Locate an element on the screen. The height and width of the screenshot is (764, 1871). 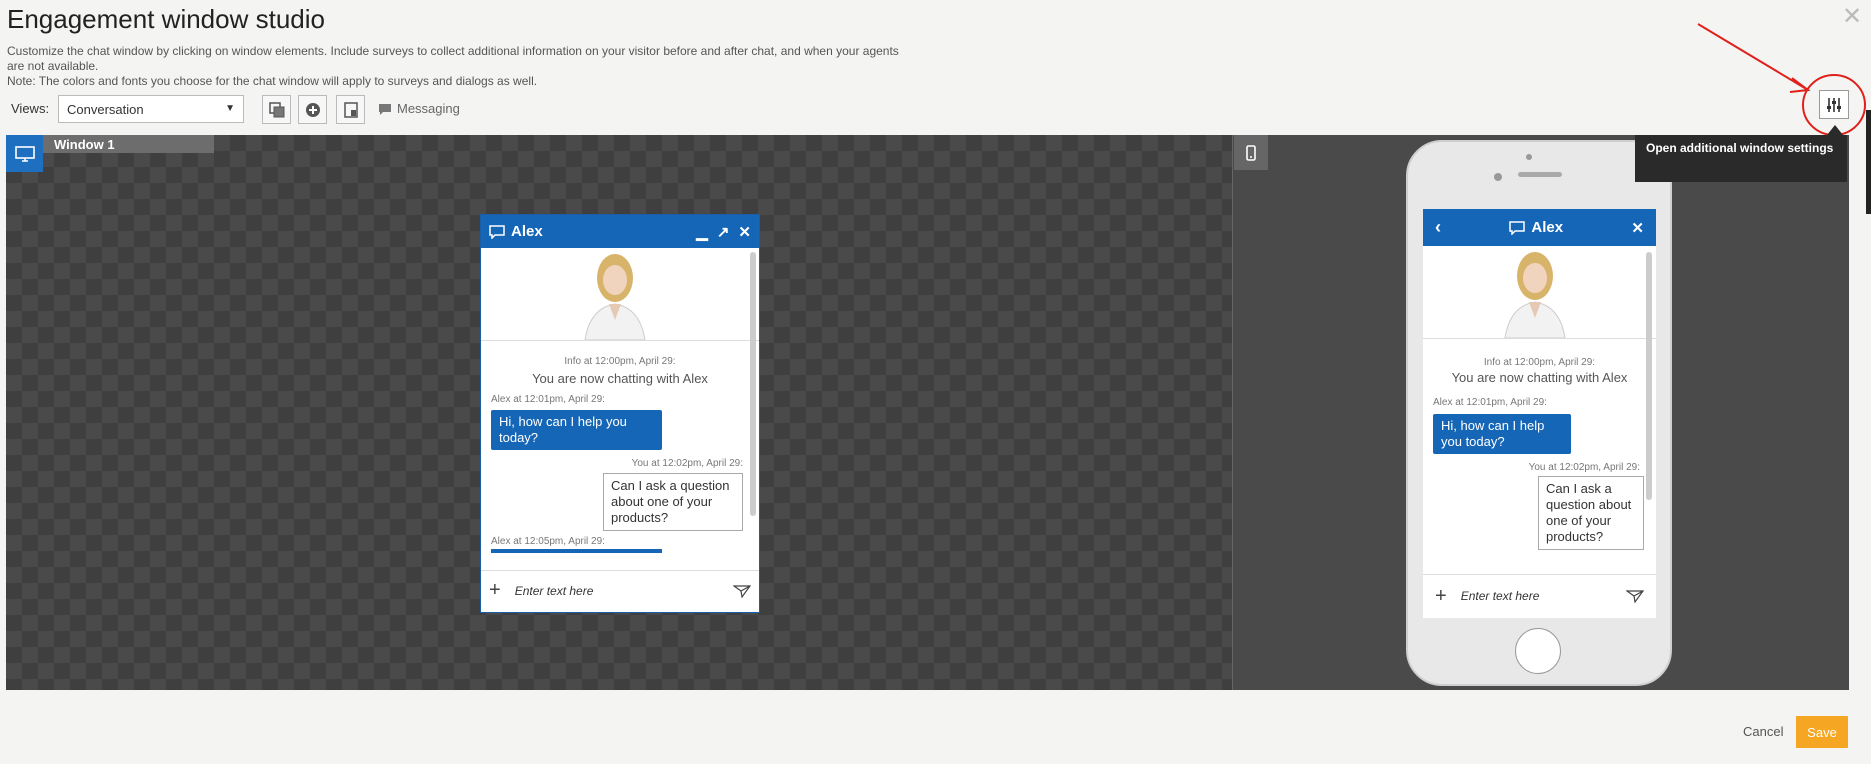
panel-icon is located at coordinates (350, 109).